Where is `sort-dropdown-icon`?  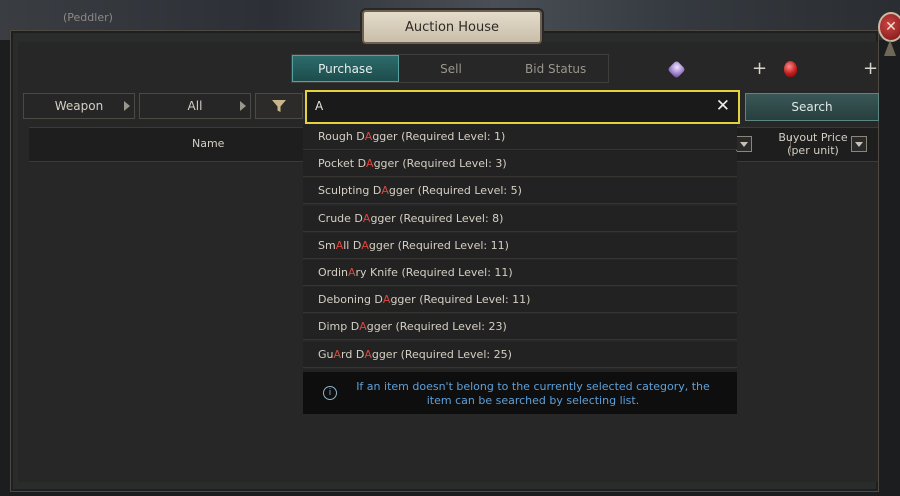
sort-dropdown-icon is located at coordinates (744, 144).